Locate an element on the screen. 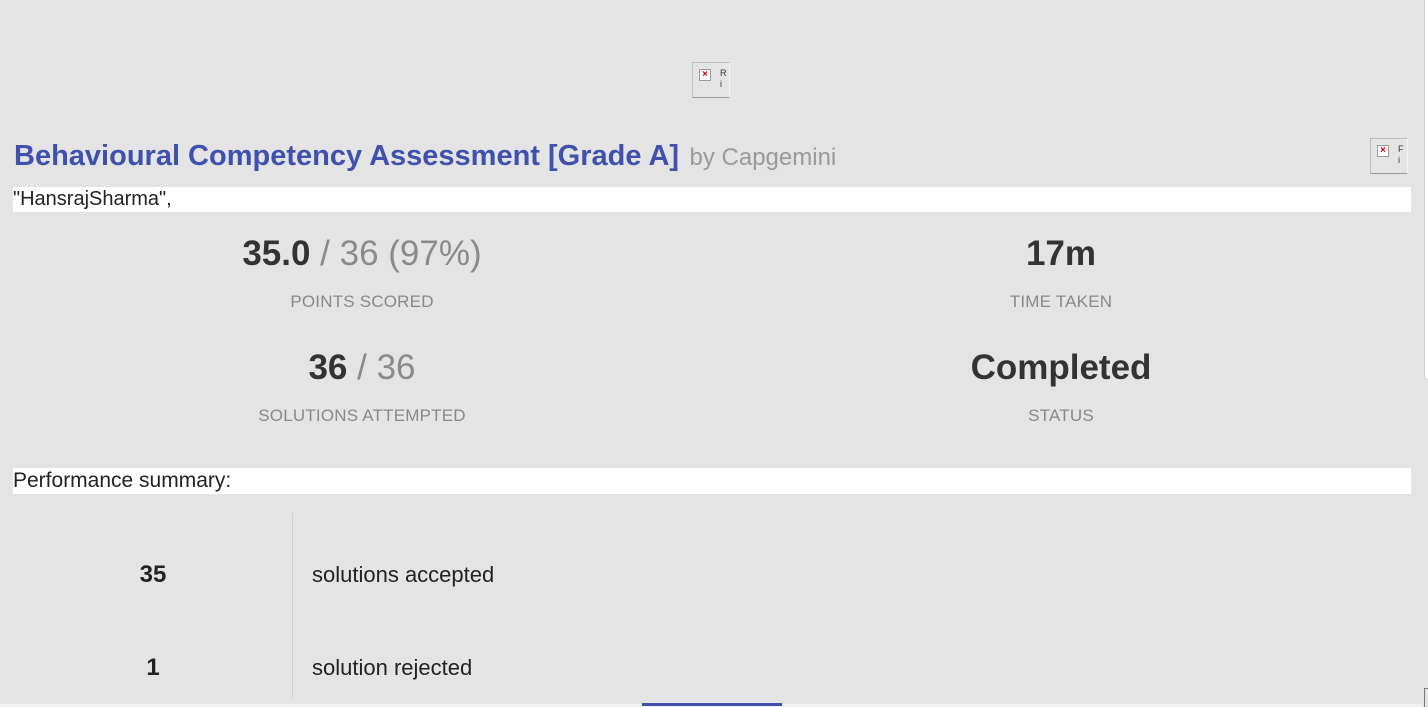  points-label: POINTS SCORED is located at coordinates (362, 301).